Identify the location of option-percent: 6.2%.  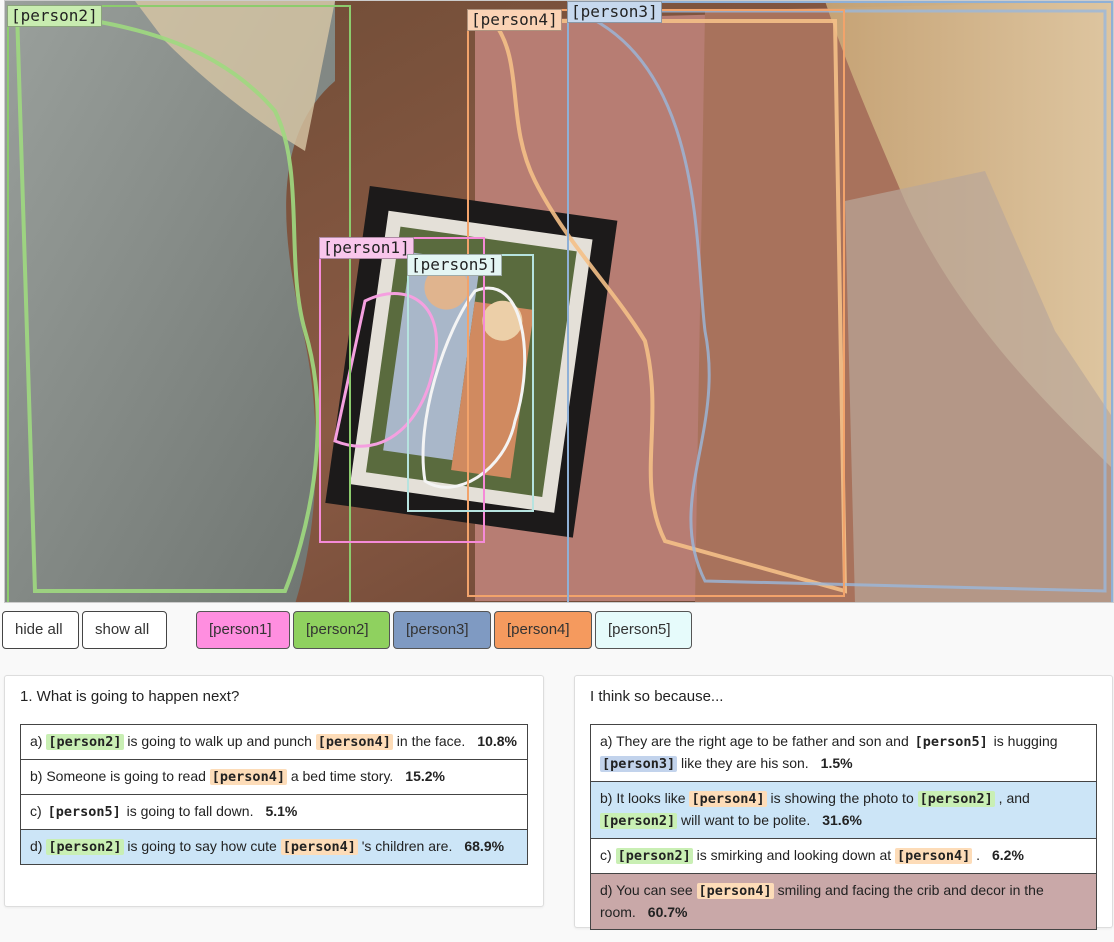
(1007, 855).